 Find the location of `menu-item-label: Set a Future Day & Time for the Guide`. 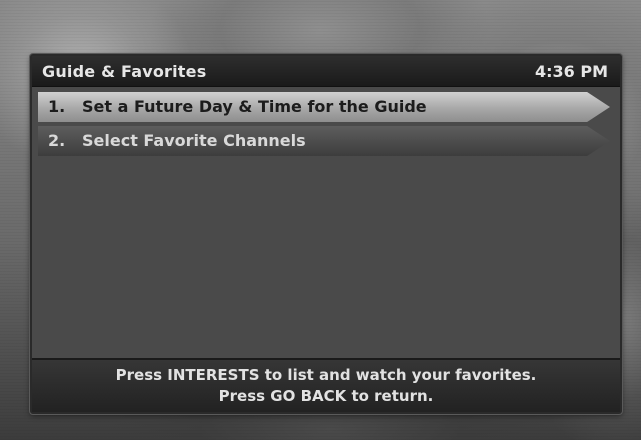

menu-item-label: Set a Future Day & Time for the Guide is located at coordinates (254, 106).